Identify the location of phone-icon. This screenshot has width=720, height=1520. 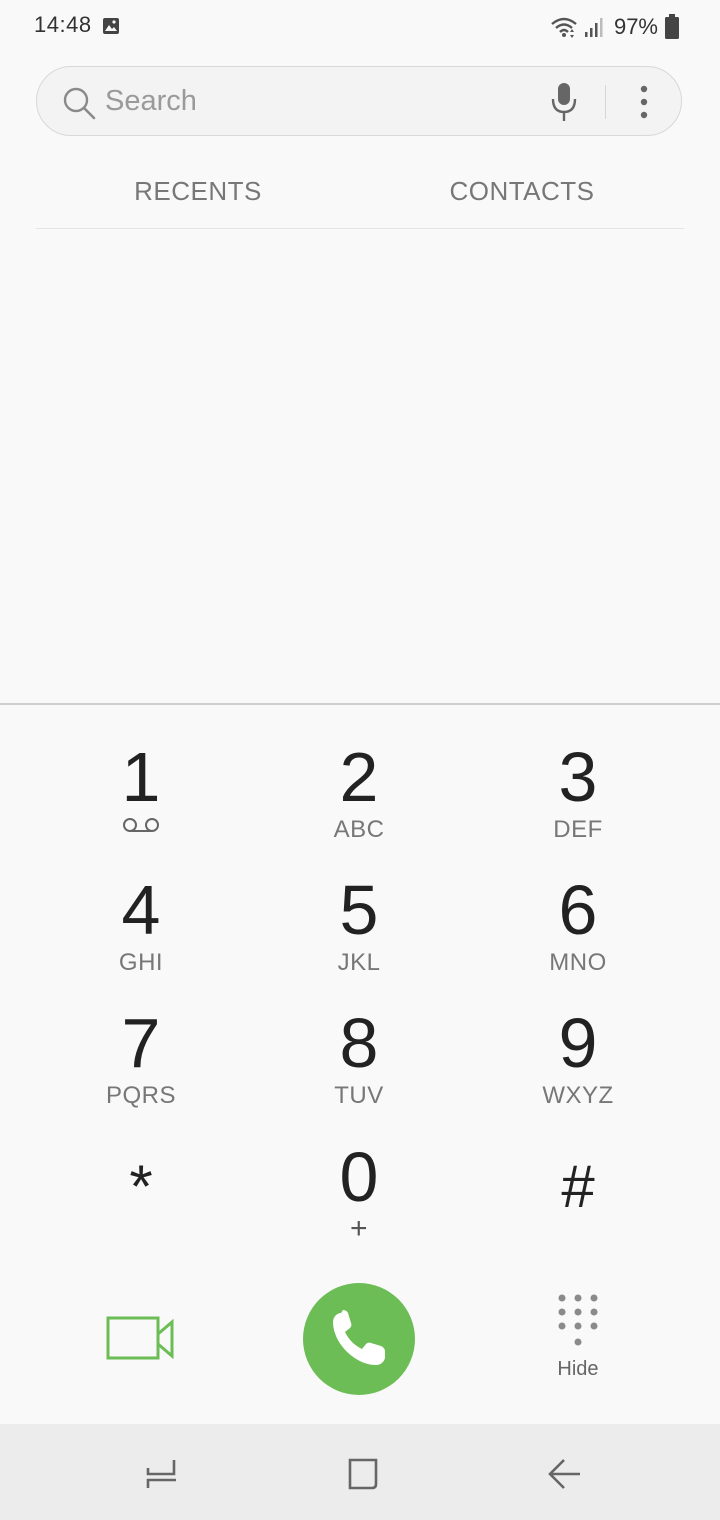
(359, 1337).